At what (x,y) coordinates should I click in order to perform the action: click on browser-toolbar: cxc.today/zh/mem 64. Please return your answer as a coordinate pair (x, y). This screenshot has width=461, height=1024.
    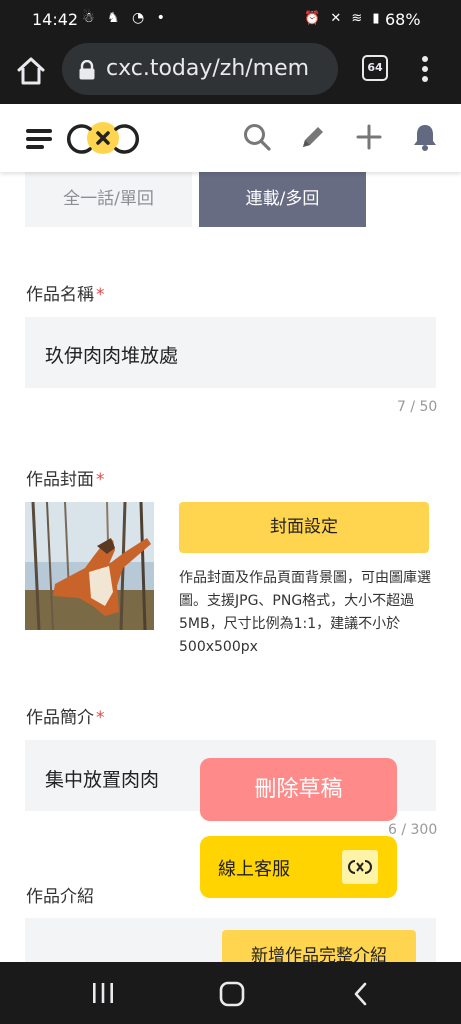
    Looking at the image, I should click on (230, 71).